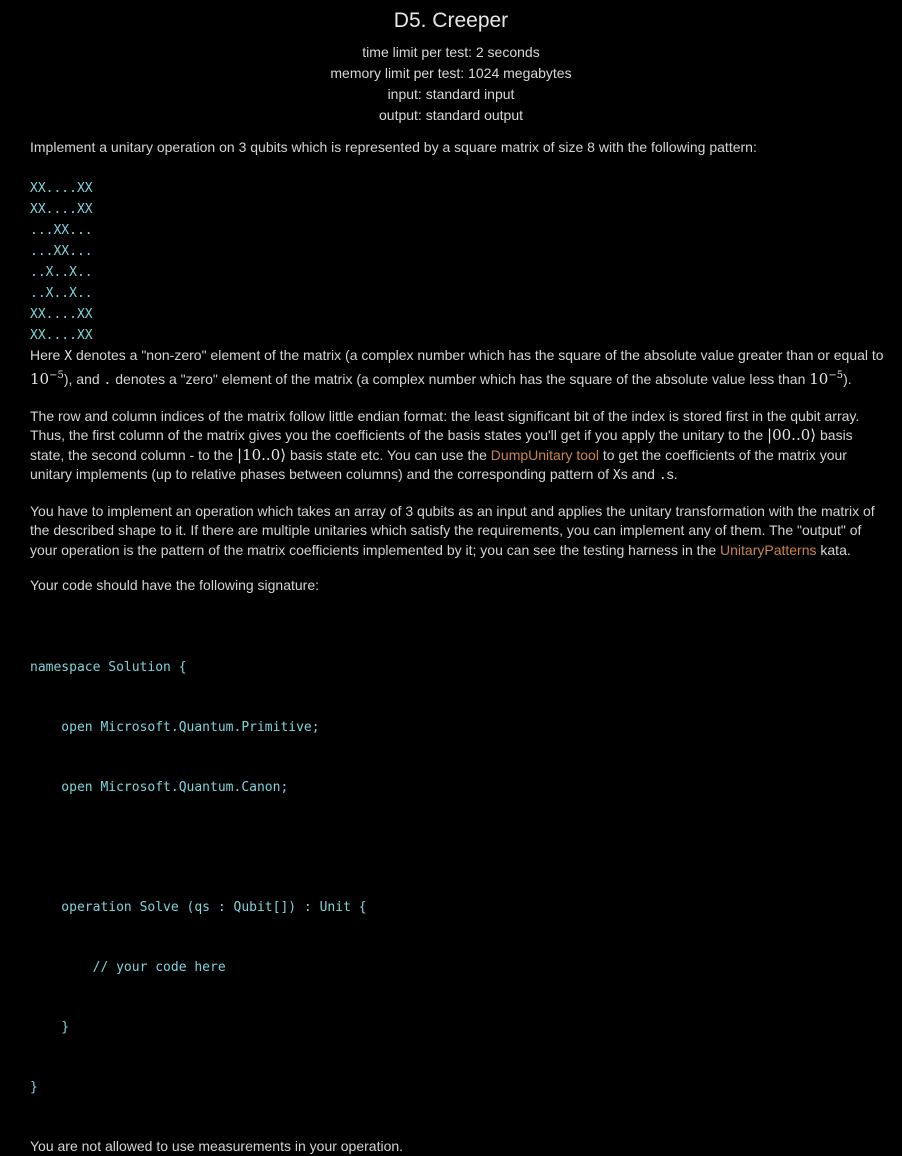 The width and height of the screenshot is (902, 1156). What do you see at coordinates (663, 475) in the screenshot?
I see `dots-symbol: .` at bounding box center [663, 475].